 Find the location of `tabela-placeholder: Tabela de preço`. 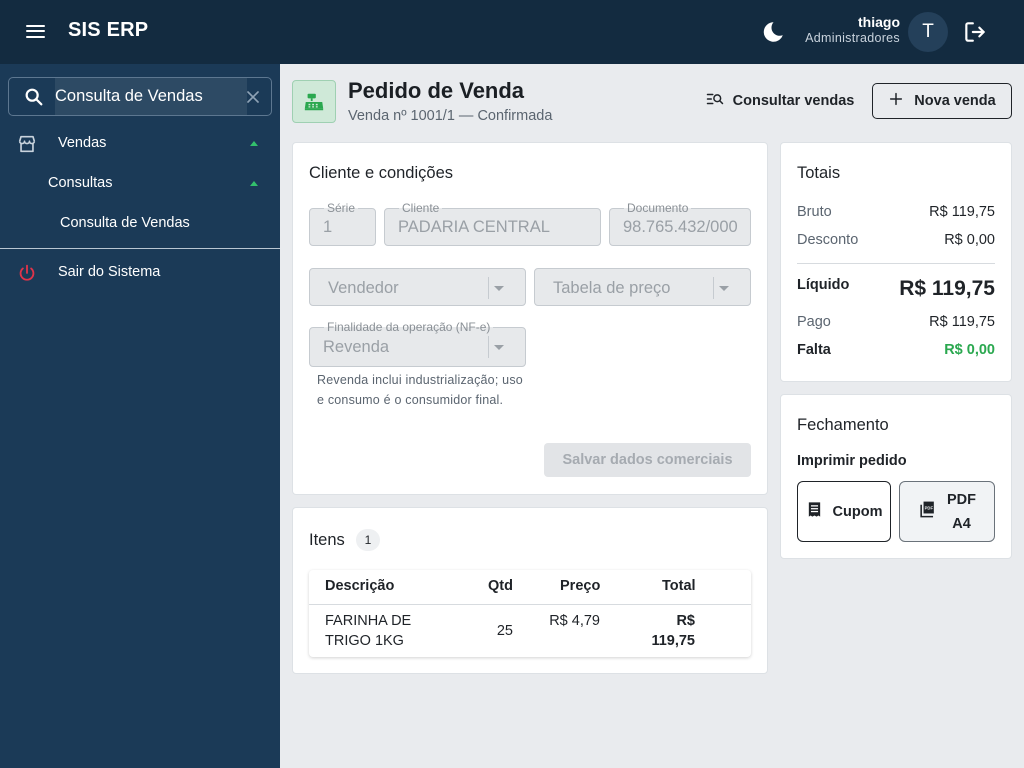

tabela-placeholder: Tabela de preço is located at coordinates (612, 288).